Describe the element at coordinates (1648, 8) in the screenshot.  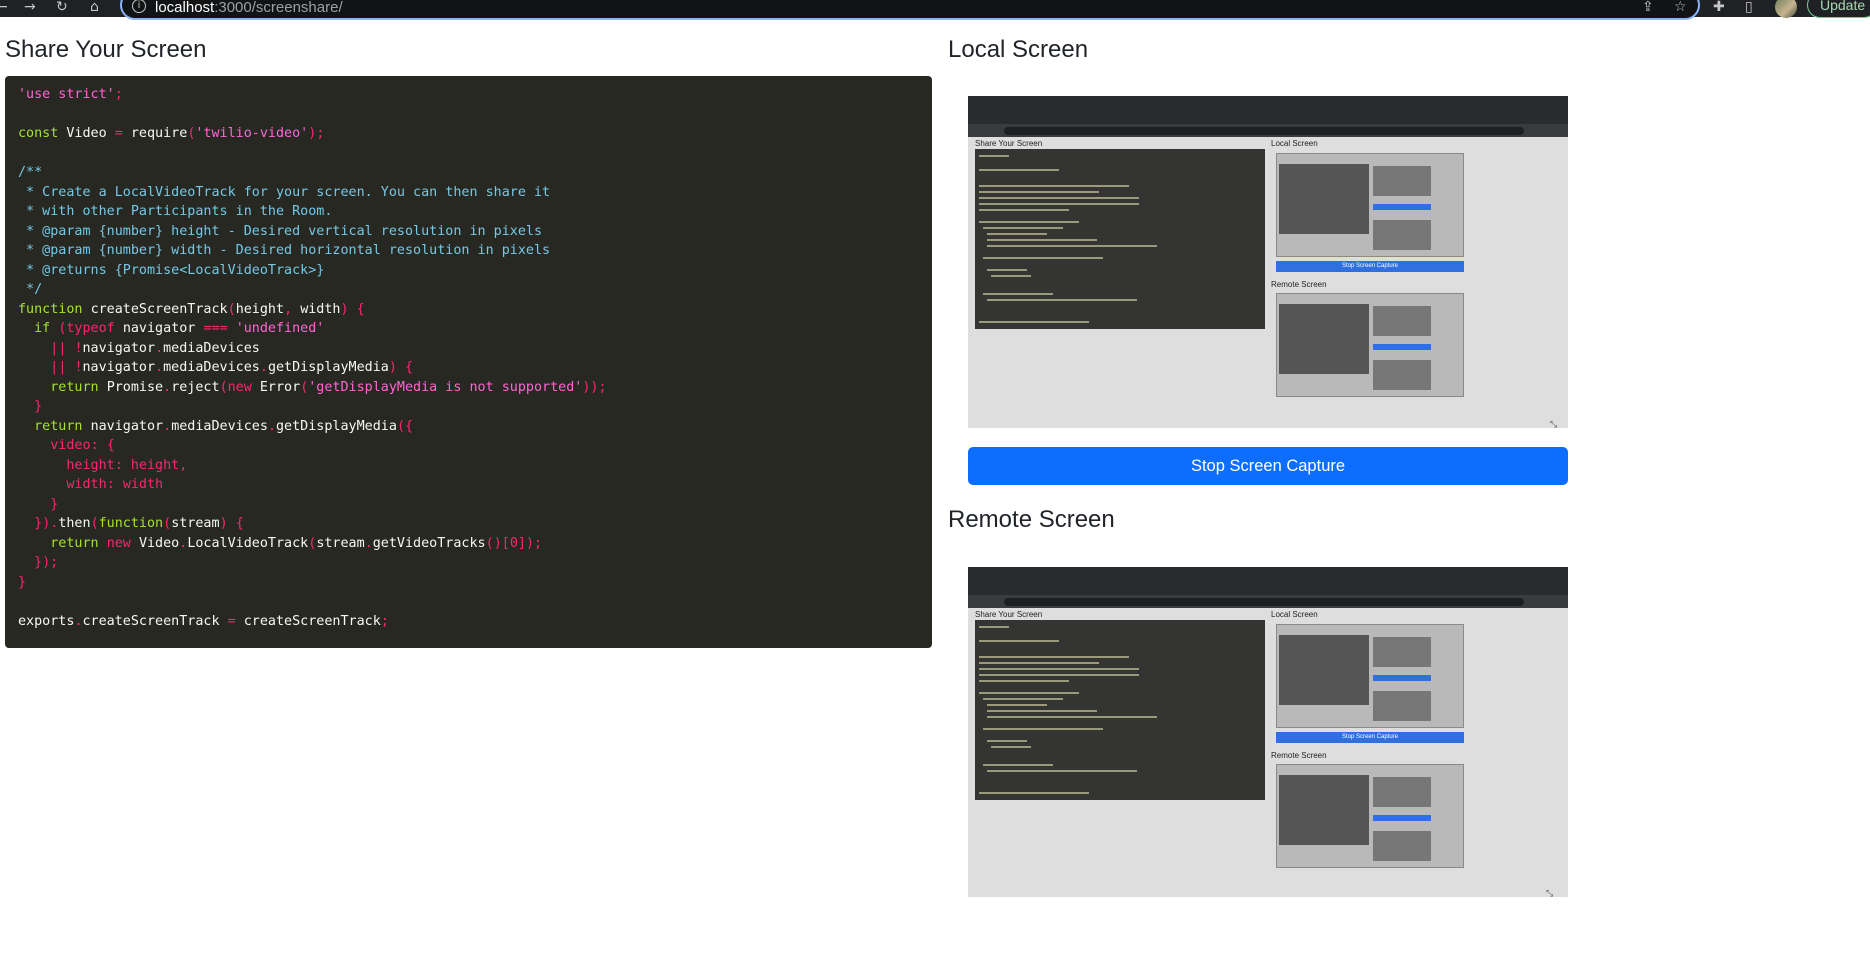
I see `share-icon: ⇪` at that location.